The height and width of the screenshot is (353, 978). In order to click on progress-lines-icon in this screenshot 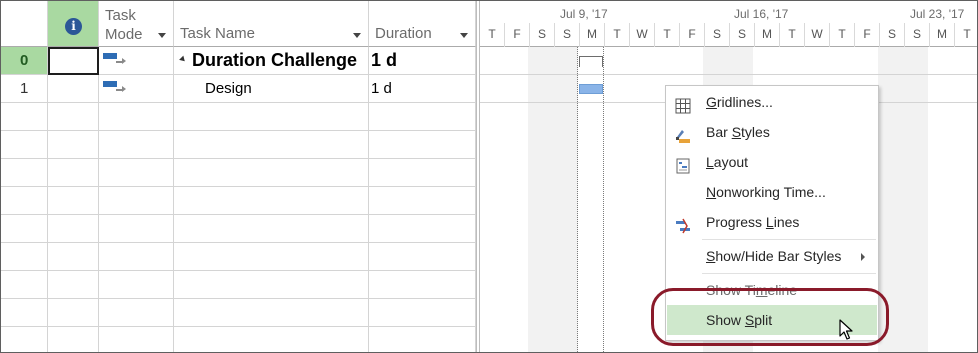, I will do `click(683, 224)`.